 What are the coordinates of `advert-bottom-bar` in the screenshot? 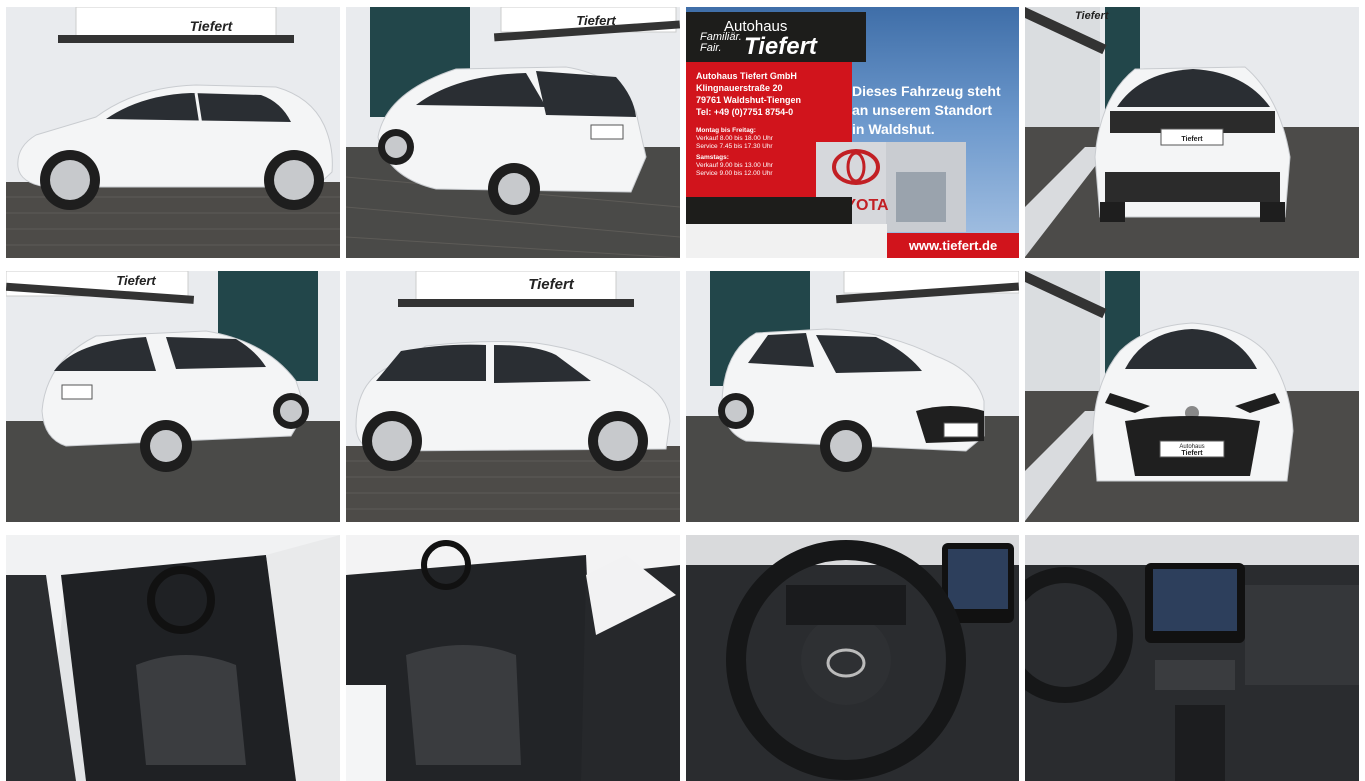 It's located at (786, 241).